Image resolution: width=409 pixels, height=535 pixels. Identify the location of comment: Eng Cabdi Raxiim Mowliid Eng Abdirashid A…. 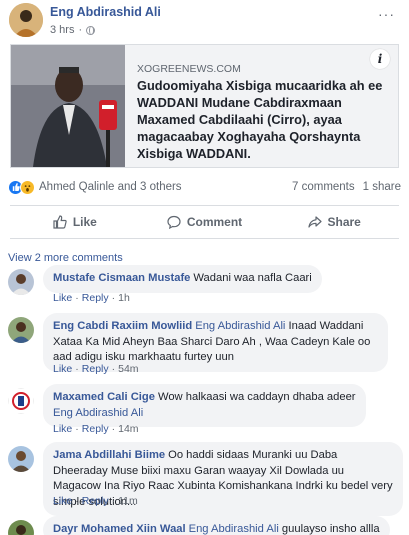
(205, 345).